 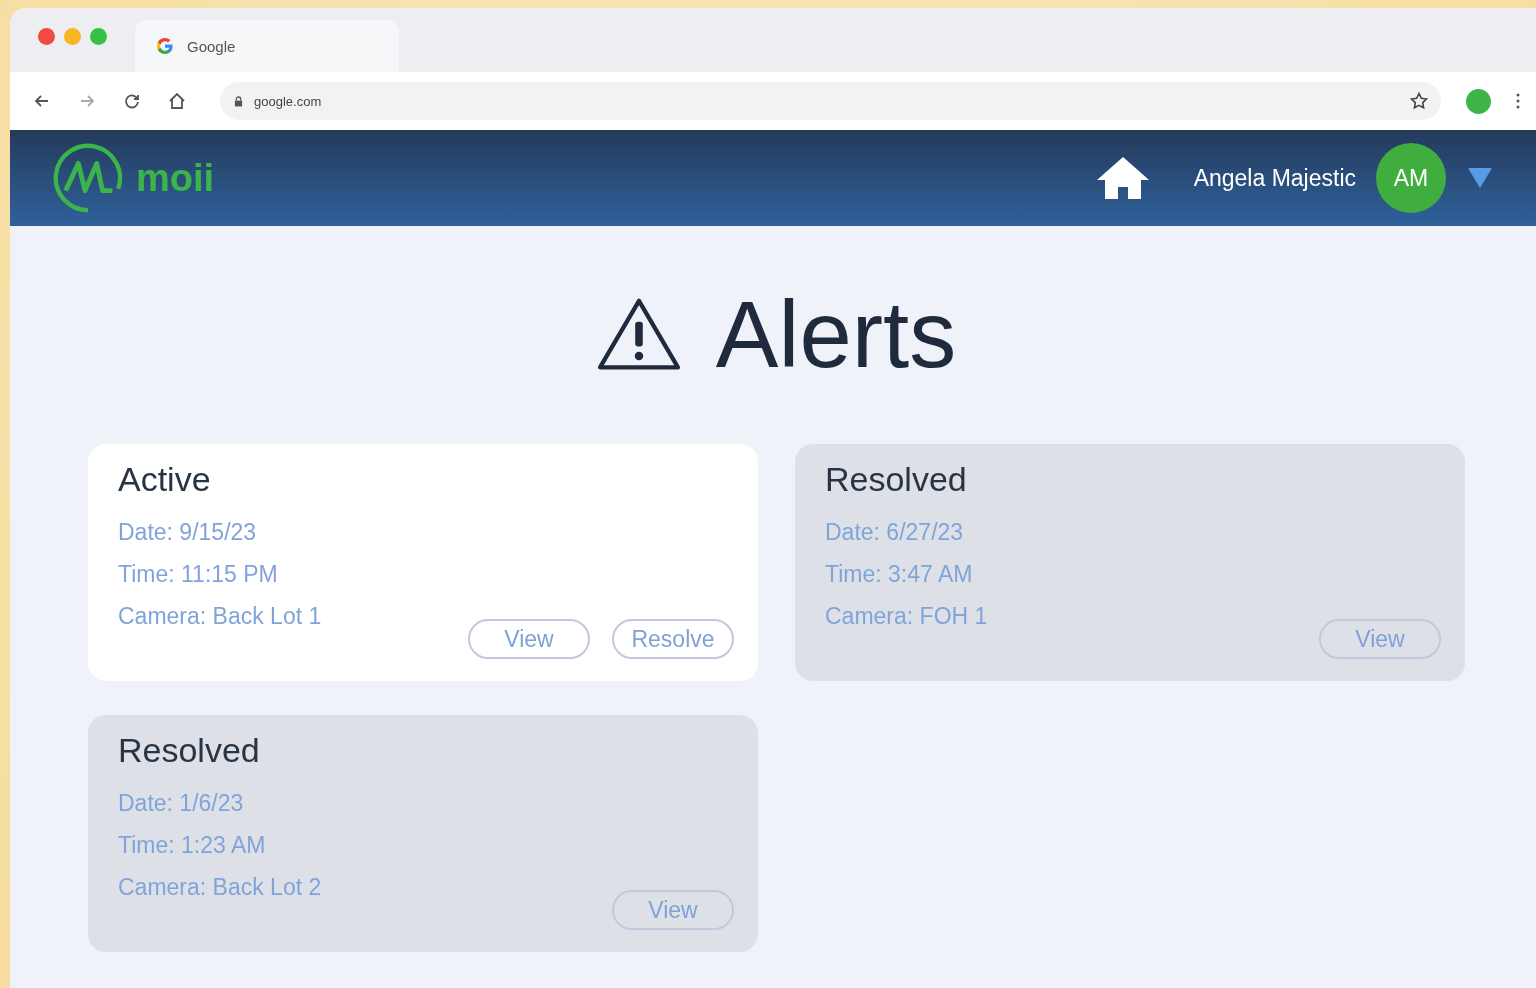 I want to click on user-name: Angela Majestic, so click(x=1274, y=178).